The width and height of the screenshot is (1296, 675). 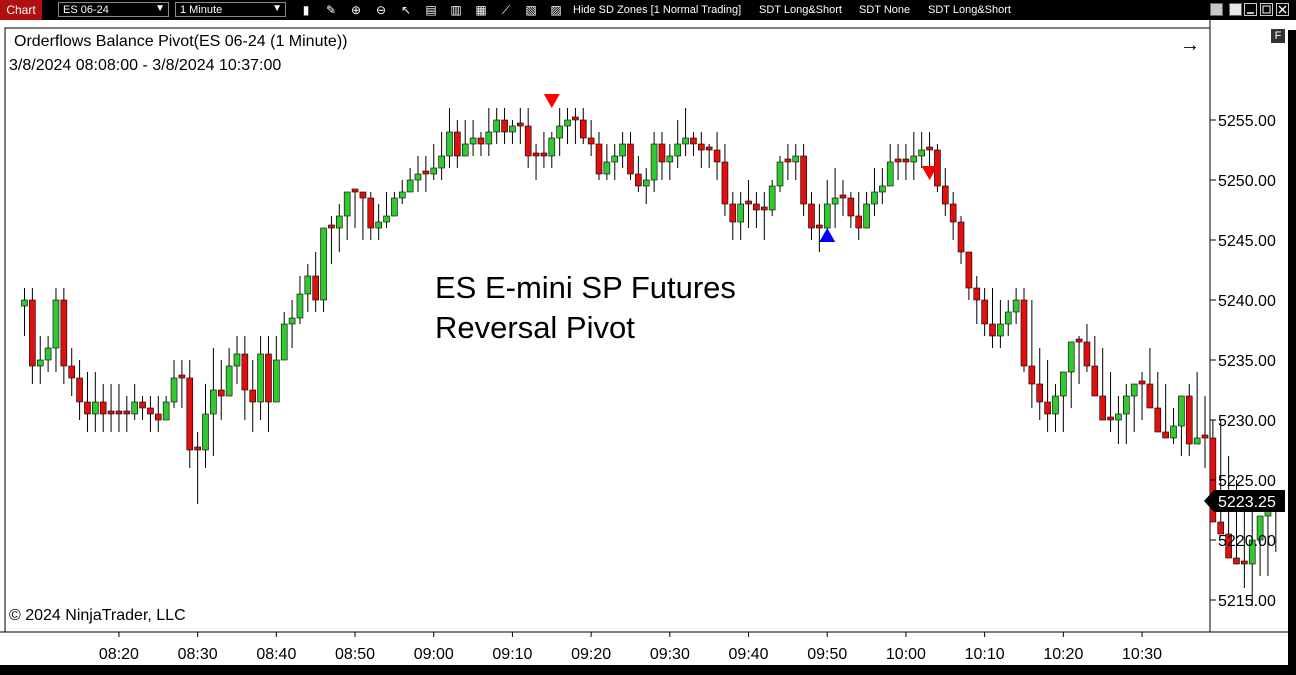 I want to click on instrument-selector: ES 06-24 ▼, so click(x=113, y=9).